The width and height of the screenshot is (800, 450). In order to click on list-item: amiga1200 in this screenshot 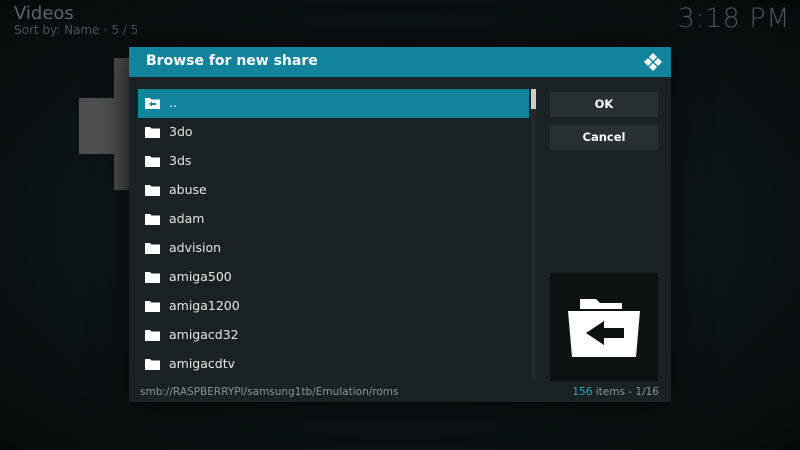, I will do `click(333, 306)`.